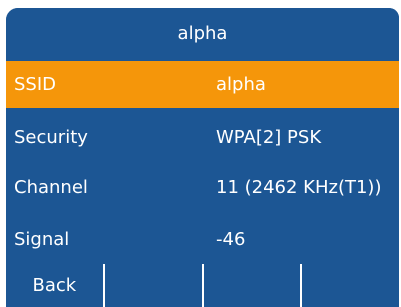  What do you see at coordinates (231, 239) in the screenshot?
I see `row-signal-value: -46` at bounding box center [231, 239].